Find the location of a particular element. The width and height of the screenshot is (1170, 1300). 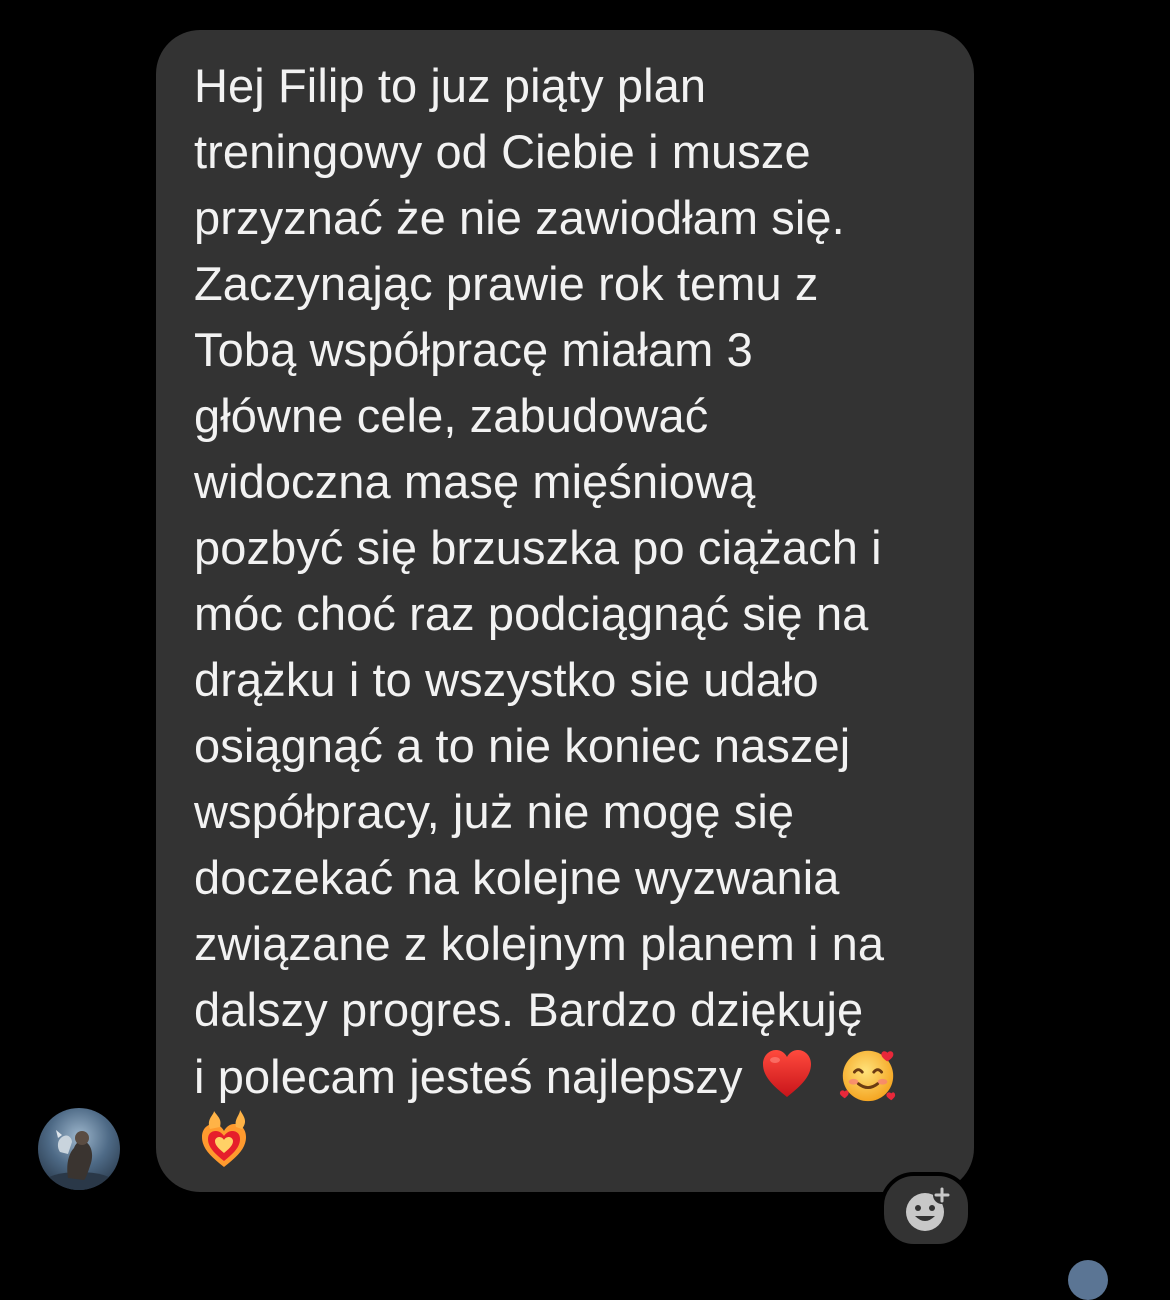

message-line: osiągnąć a to nie koniec naszej is located at coordinates (522, 745).